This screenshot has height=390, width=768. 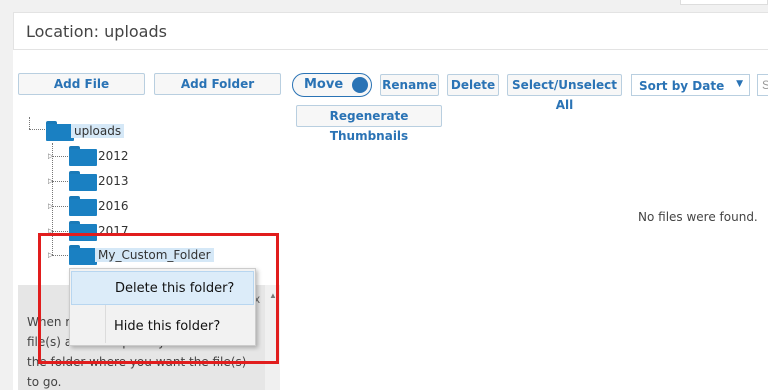 I want to click on tree-folder-label: 2013, so click(x=113, y=181).